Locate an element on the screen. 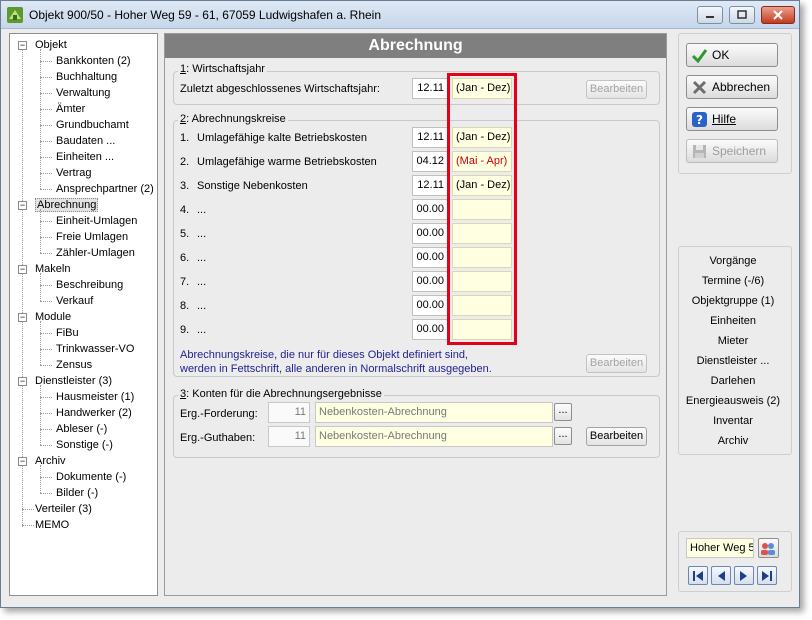 This screenshot has height=620, width=812. next-record-icon is located at coordinates (743, 576).